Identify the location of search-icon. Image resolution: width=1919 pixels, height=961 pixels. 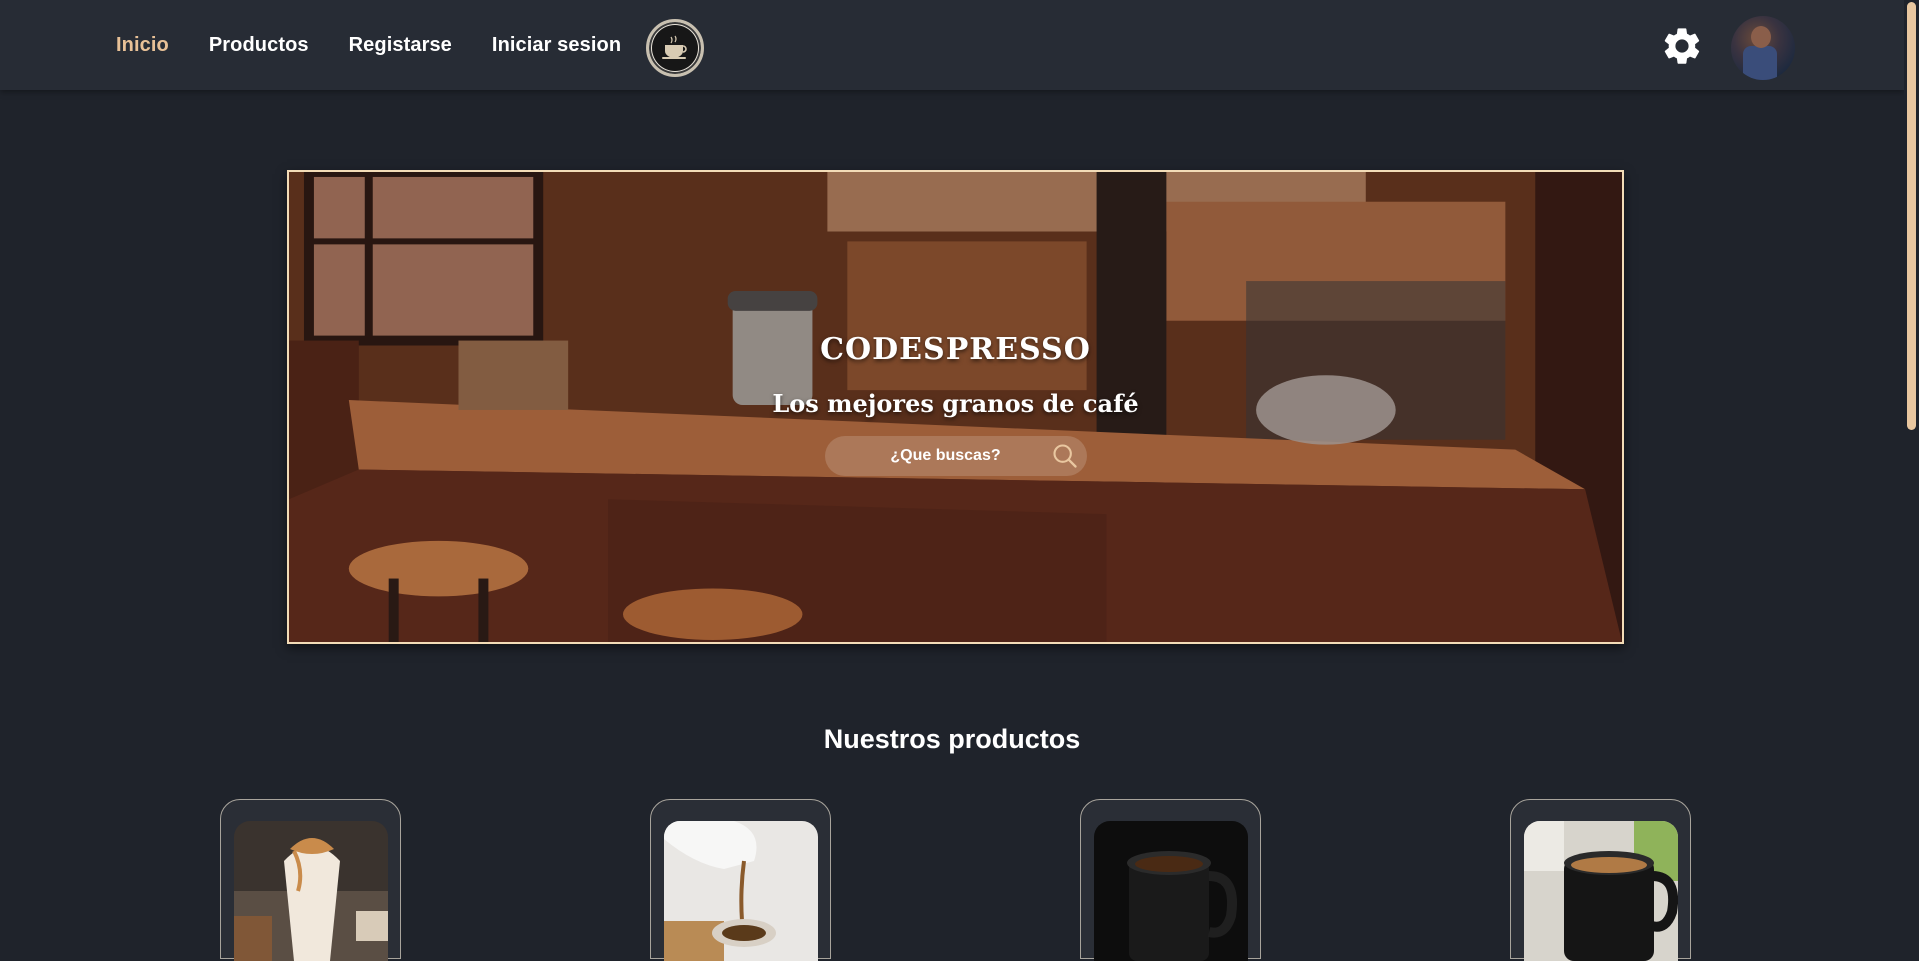
(1065, 456).